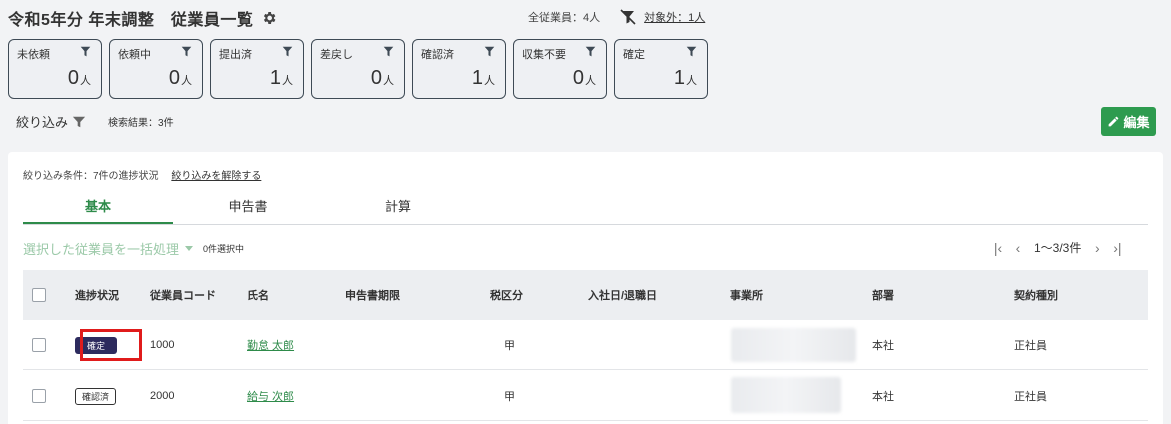 Image resolution: width=1171 pixels, height=424 pixels. I want to click on bulk-action: 選択した従業員を一括処理 0件選択中, so click(133, 248).